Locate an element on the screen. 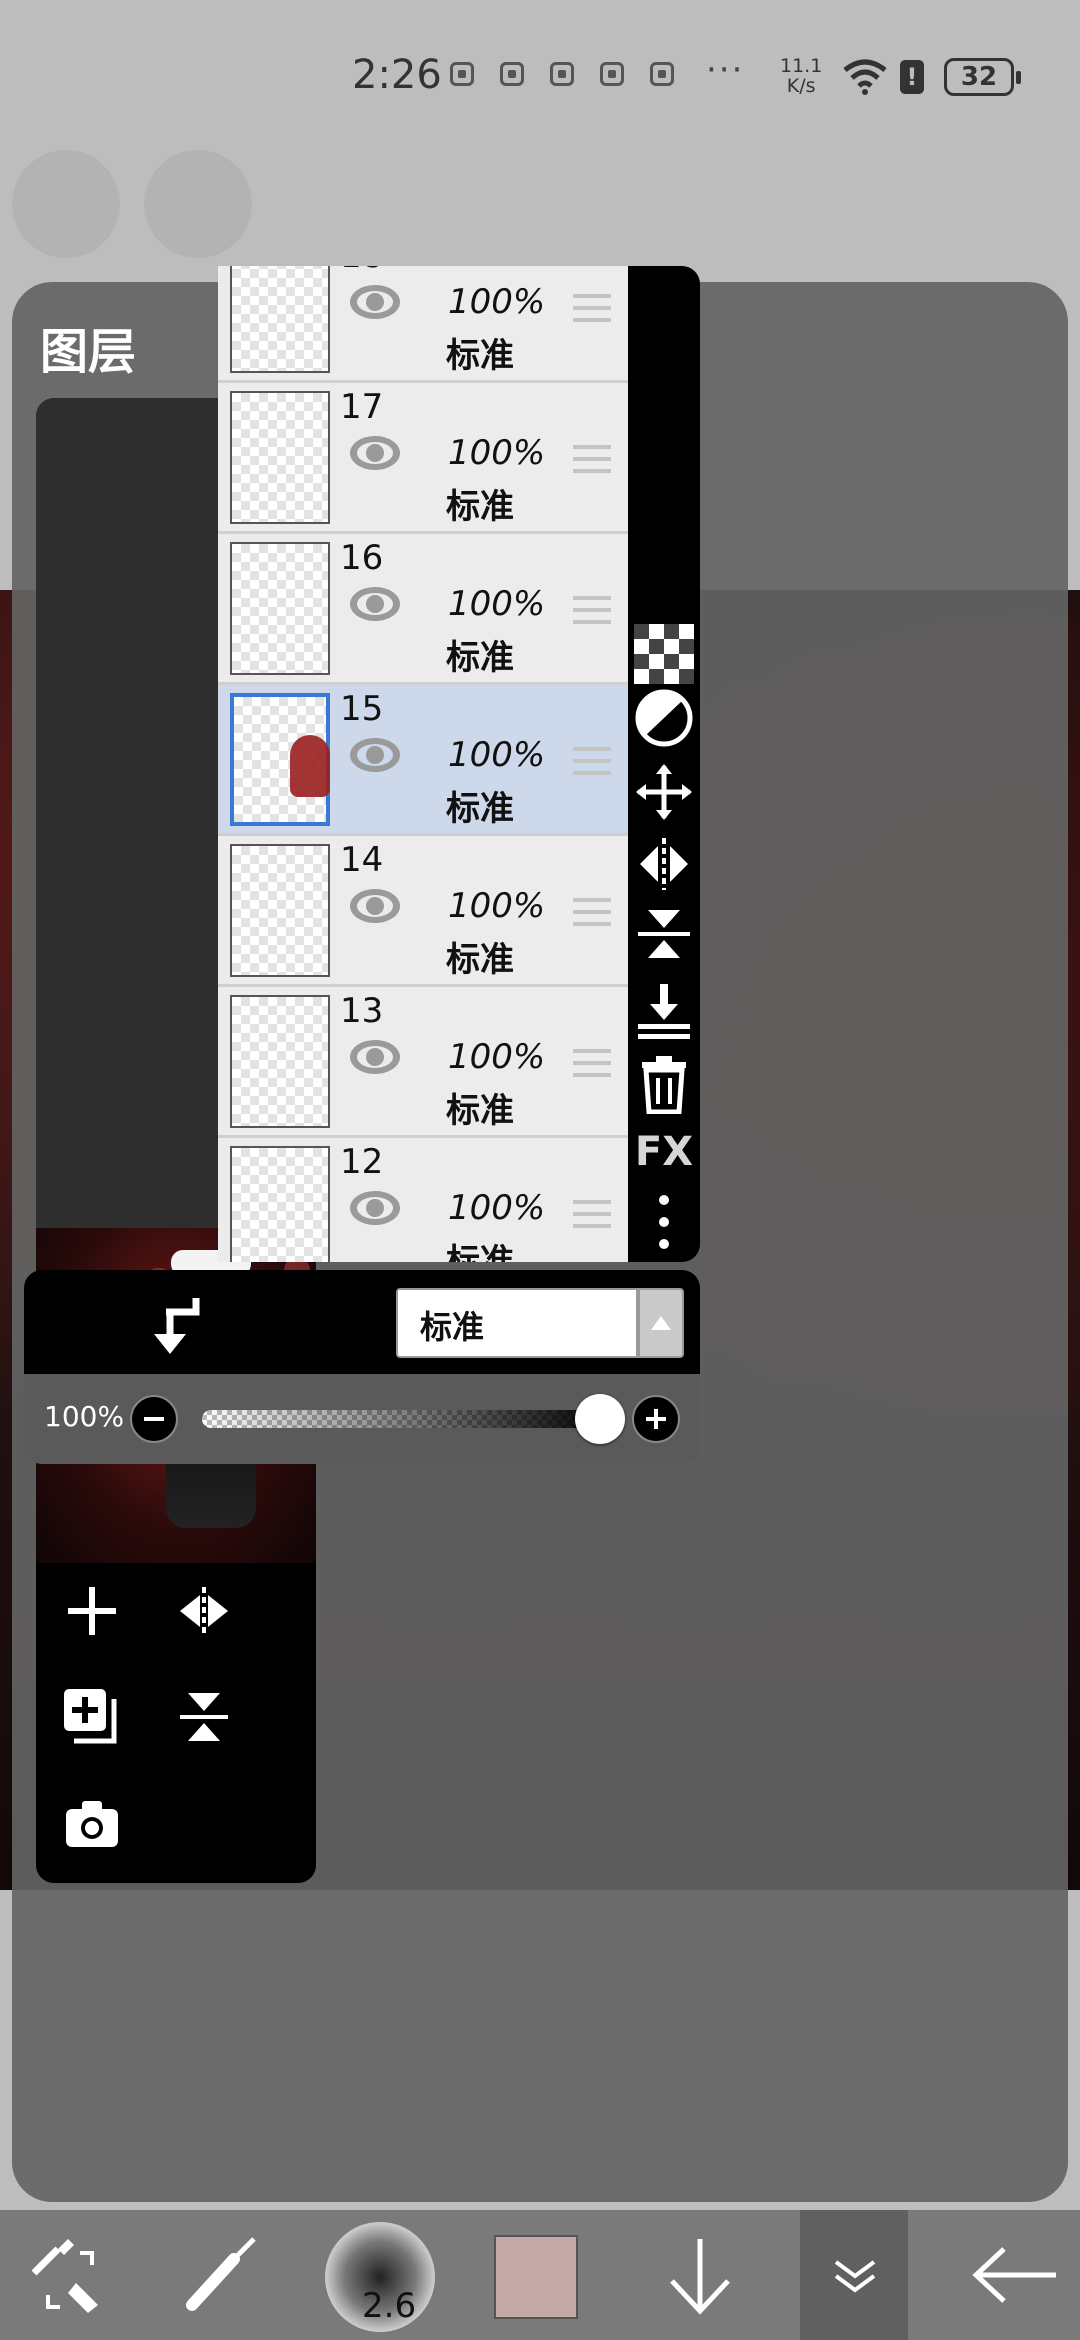 This screenshot has height=2340, width=1080. opacity-slider-knob is located at coordinates (600, 1419).